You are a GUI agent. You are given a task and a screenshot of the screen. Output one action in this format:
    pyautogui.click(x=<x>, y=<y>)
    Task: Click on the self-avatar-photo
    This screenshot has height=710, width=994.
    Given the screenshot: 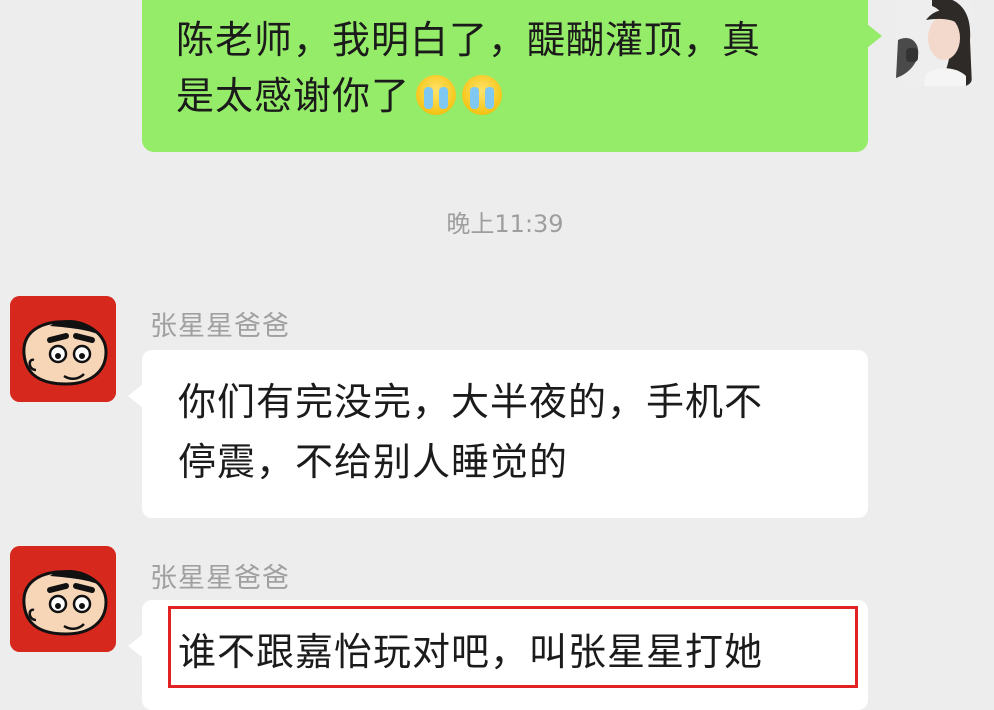 What is the action you would take?
    pyautogui.click(x=934, y=43)
    